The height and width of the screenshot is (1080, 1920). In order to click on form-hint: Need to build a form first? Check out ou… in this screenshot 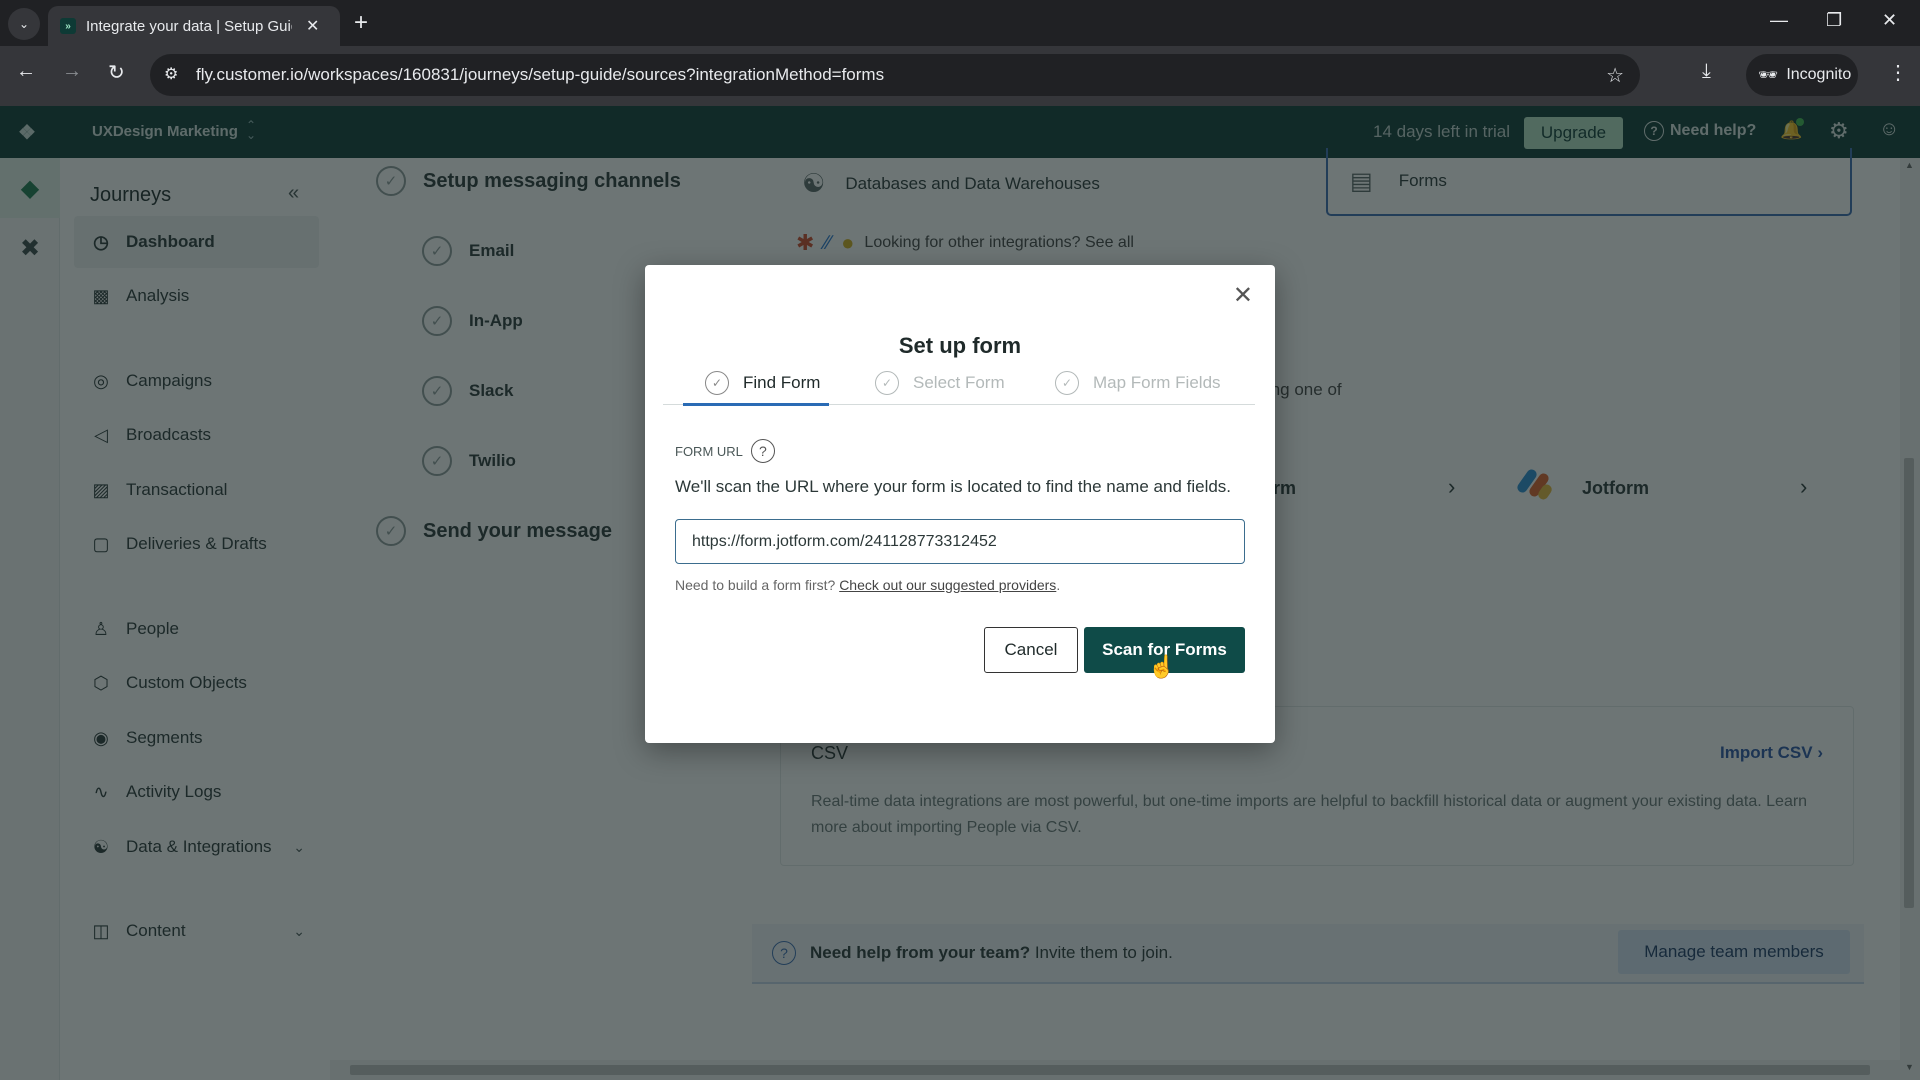, I will do `click(867, 585)`.